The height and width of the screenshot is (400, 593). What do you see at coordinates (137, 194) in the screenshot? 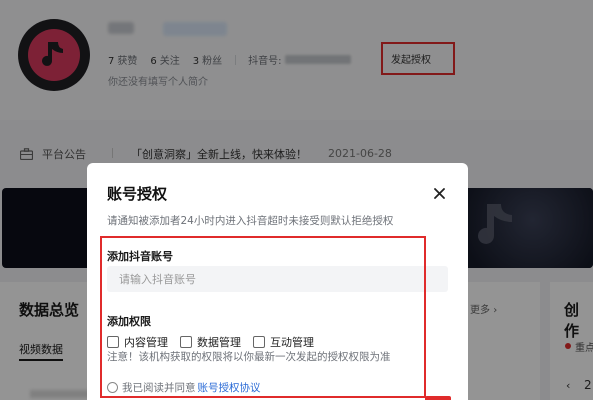
I see `dialog-title: 账号授权` at bounding box center [137, 194].